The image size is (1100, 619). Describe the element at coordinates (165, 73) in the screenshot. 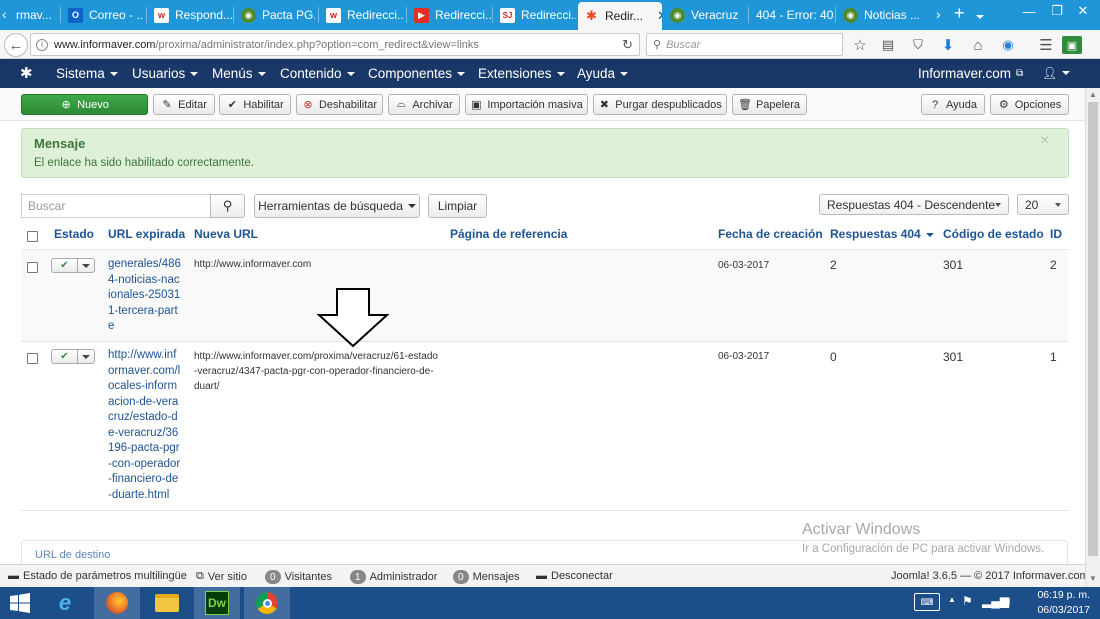

I see `menu-usuarios: Usuarios` at that location.